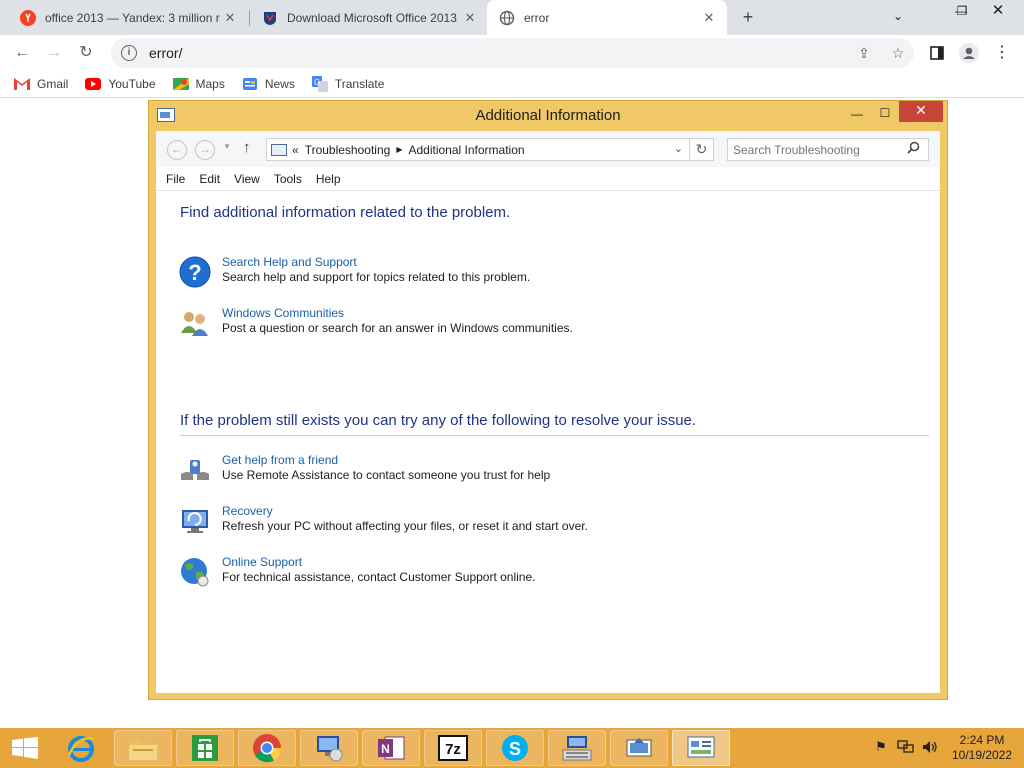  Describe the element at coordinates (881, 748) in the screenshot. I see `action-center-flag-icon: ⚑` at that location.